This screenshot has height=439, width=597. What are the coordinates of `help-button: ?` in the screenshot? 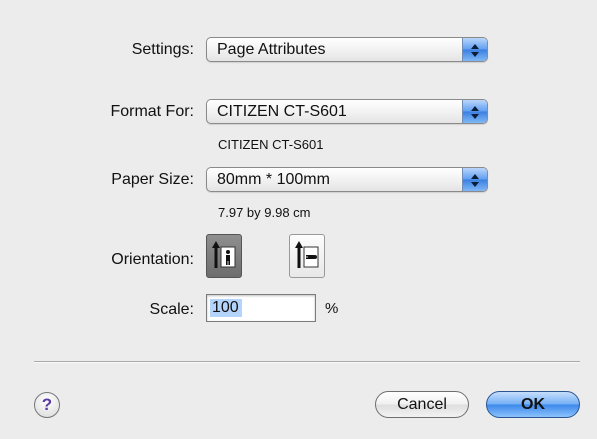 It's located at (47, 405).